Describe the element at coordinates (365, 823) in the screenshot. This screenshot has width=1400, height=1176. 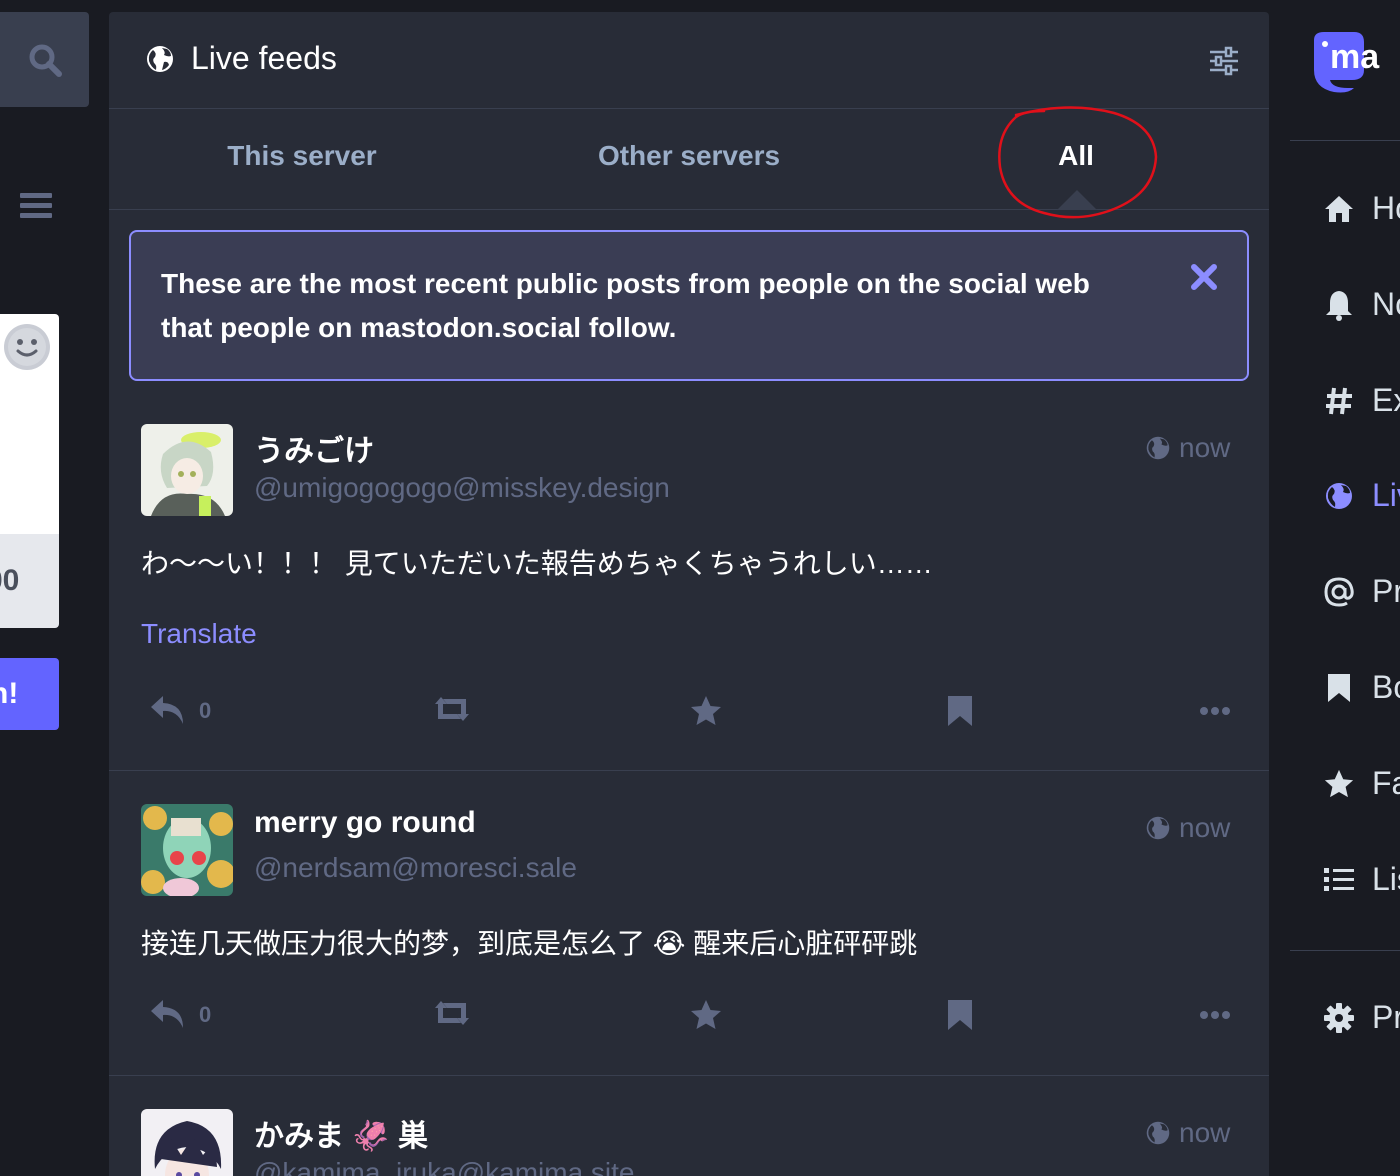
I see `display-name: merry go round` at that location.